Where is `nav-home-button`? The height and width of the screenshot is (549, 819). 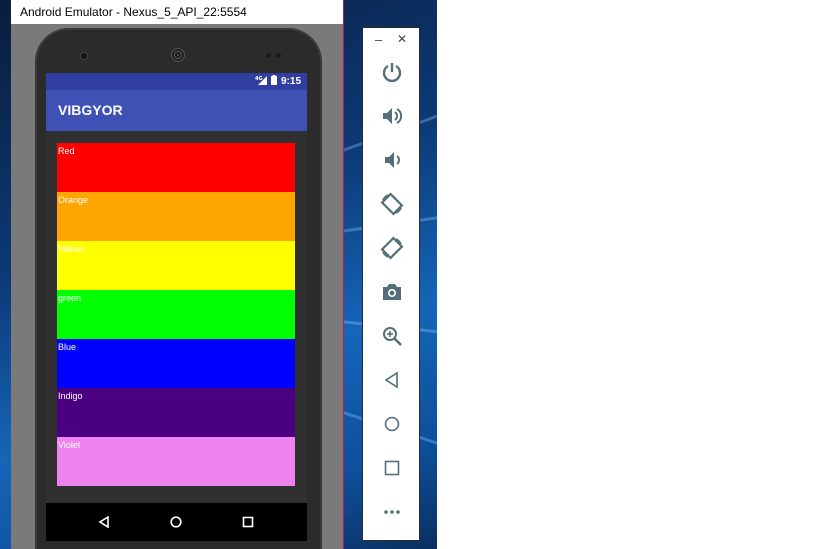 nav-home-button is located at coordinates (176, 522).